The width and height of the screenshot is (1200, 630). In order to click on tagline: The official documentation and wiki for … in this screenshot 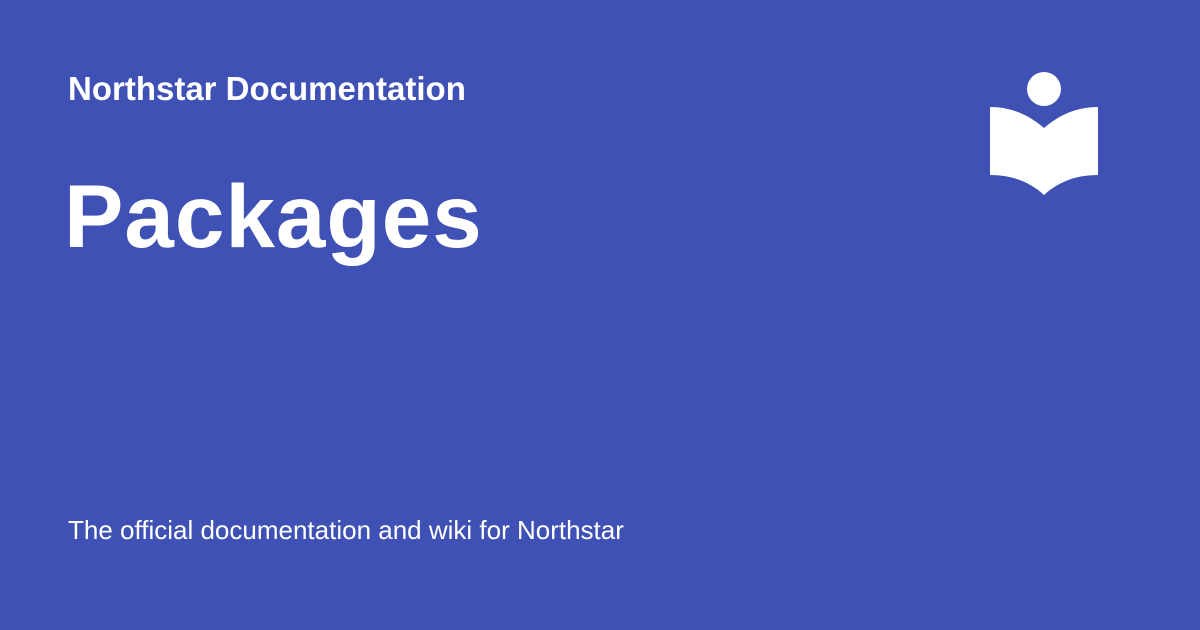, I will do `click(346, 530)`.